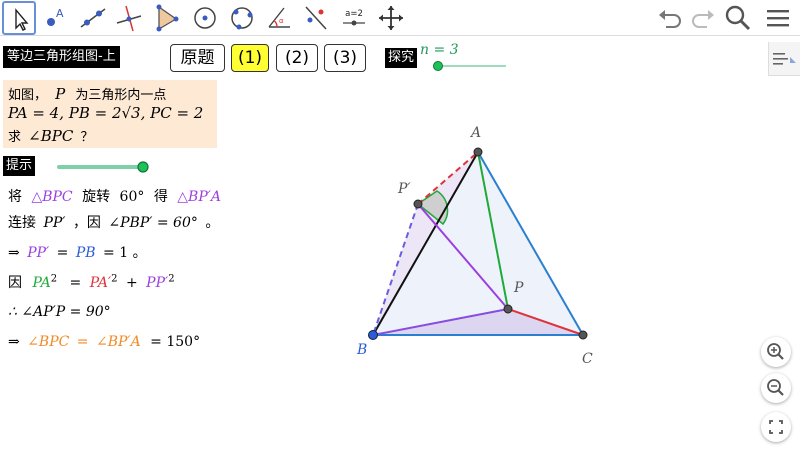 The image size is (800, 450). I want to click on perpendicular-icon, so click(129, 18).